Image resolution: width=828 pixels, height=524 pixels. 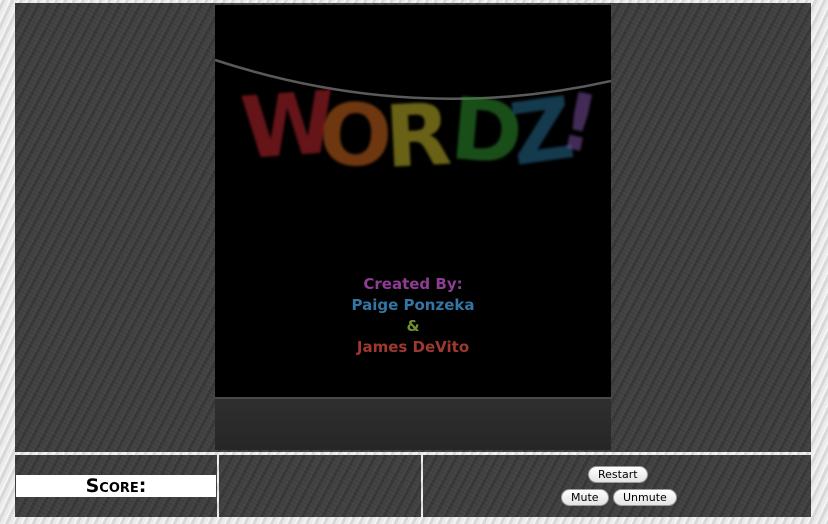 I want to click on middle-panel, so click(x=320, y=486).